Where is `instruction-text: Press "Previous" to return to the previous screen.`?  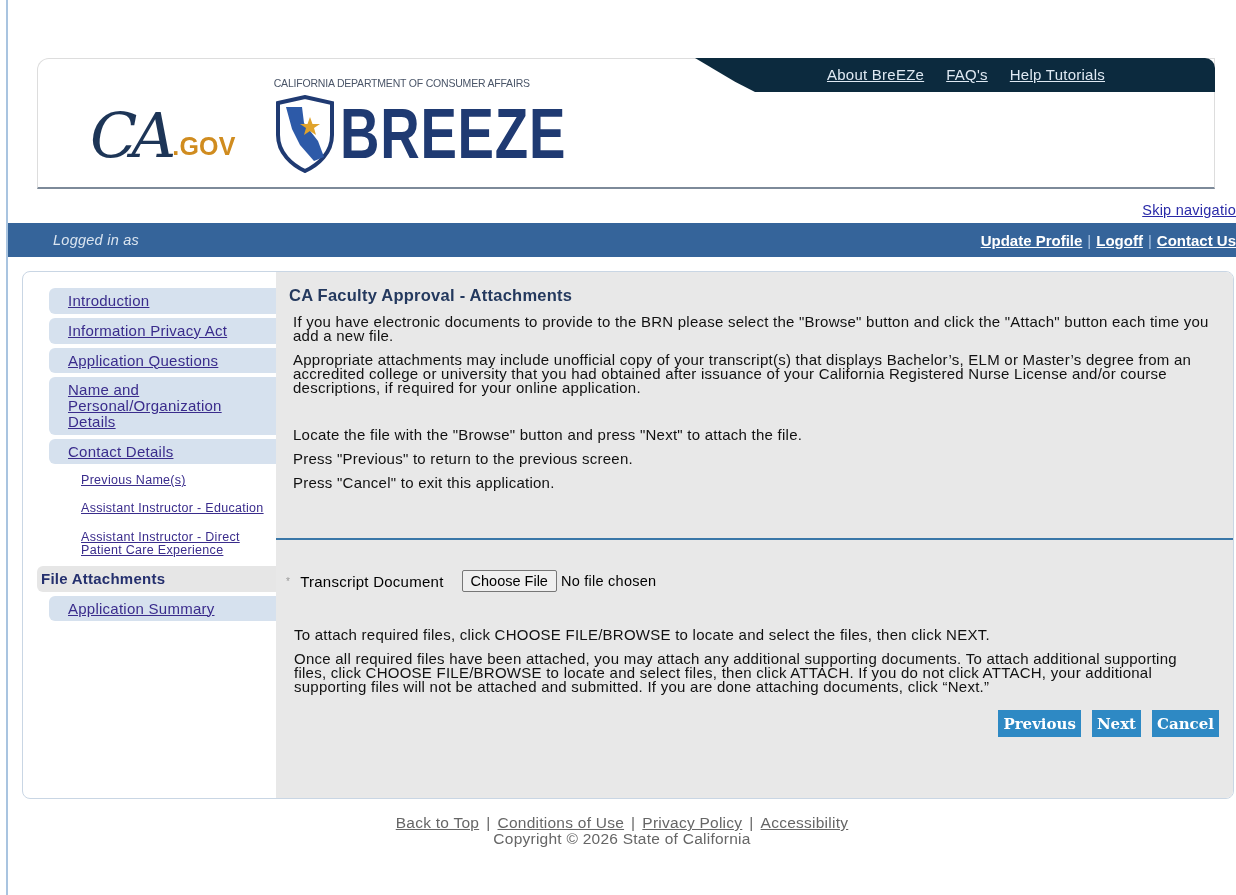
instruction-text: Press "Previous" to return to the previous screen. is located at coordinates (463, 459).